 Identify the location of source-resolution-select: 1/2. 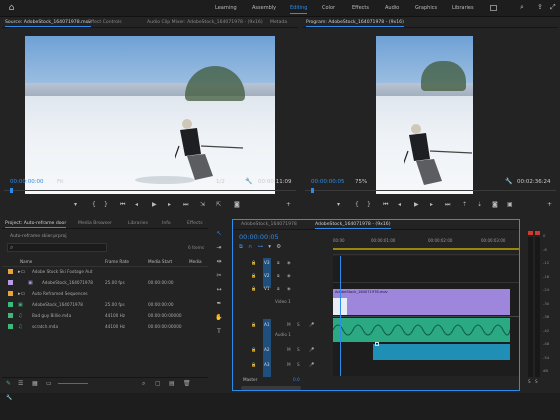
(220, 182).